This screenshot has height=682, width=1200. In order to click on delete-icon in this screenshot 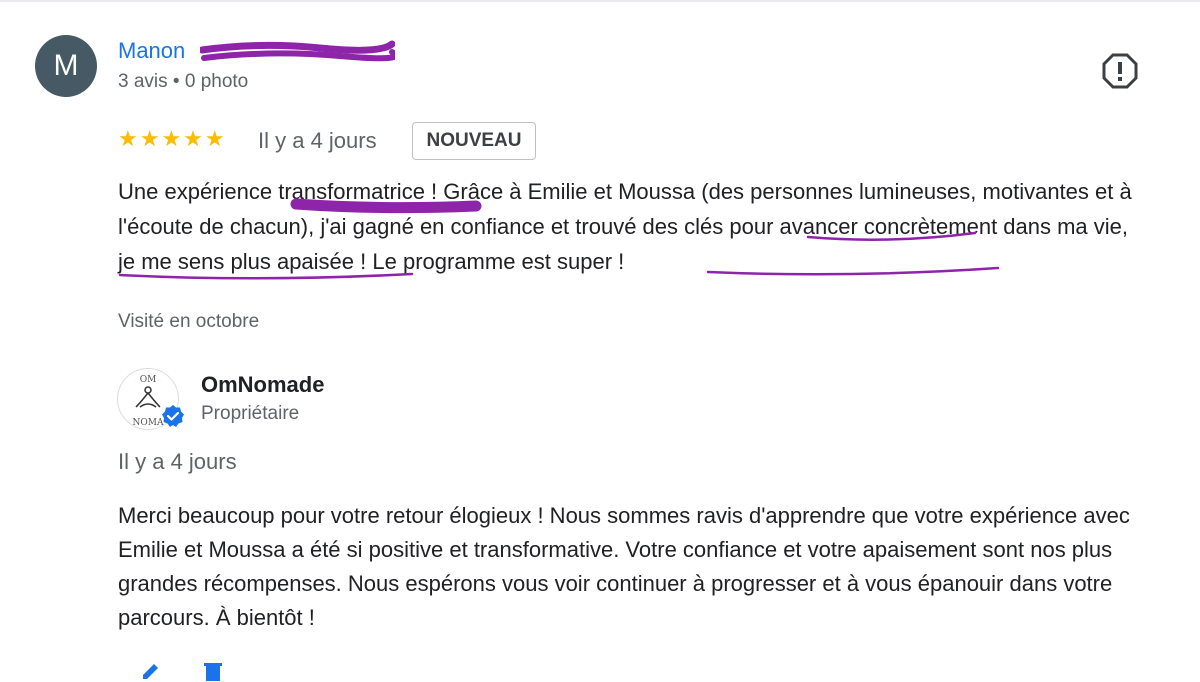, I will do `click(213, 672)`.